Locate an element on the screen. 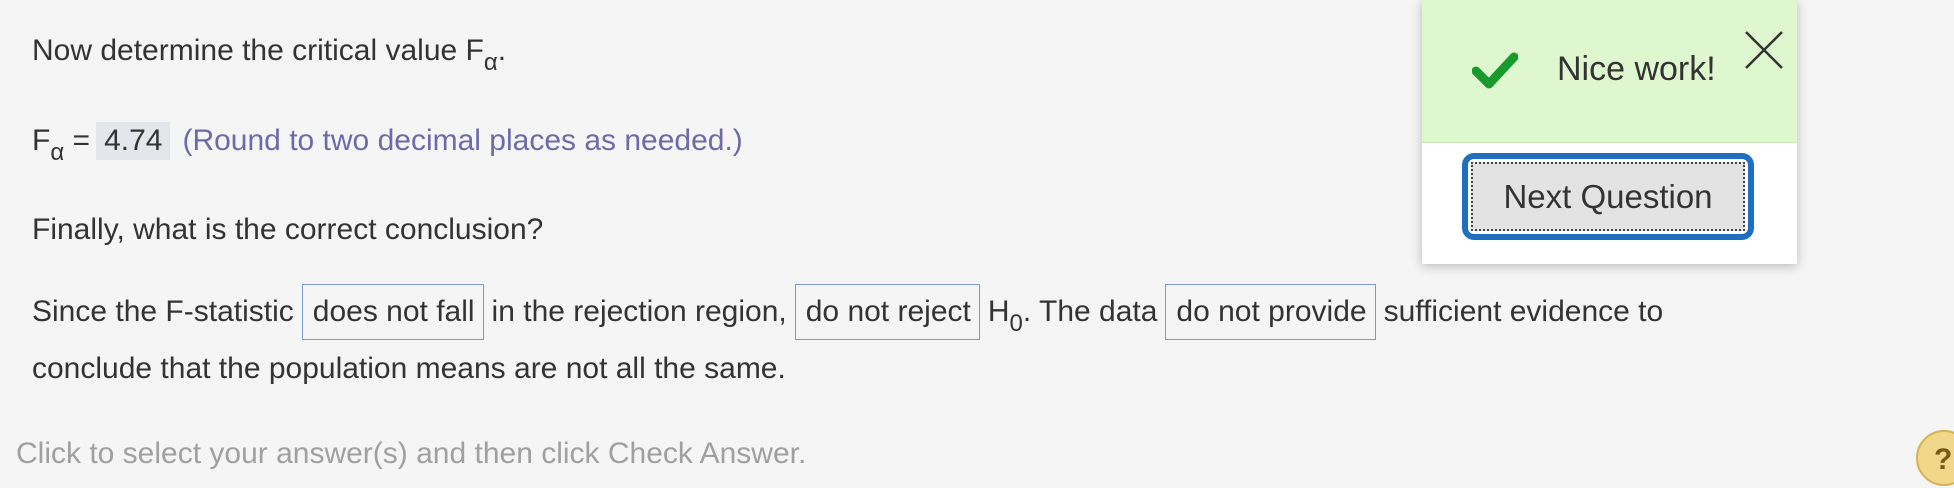 This screenshot has width=1954, height=488. round-hint: (Round to two decimal places as needed.) is located at coordinates (462, 140).